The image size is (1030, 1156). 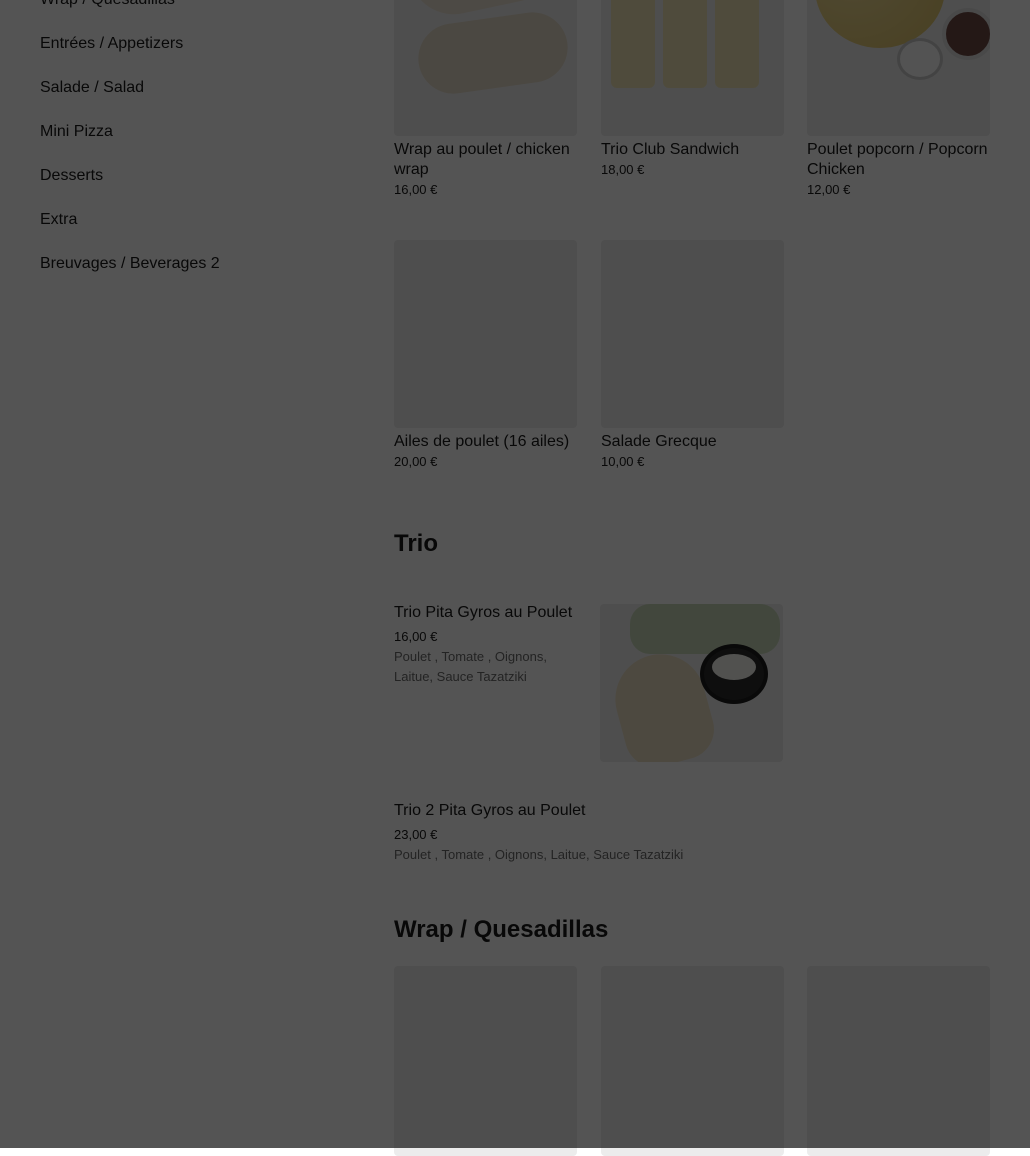 I want to click on sidebar-item-beverages: Breuvages / Beverages 2, so click(x=200, y=271).